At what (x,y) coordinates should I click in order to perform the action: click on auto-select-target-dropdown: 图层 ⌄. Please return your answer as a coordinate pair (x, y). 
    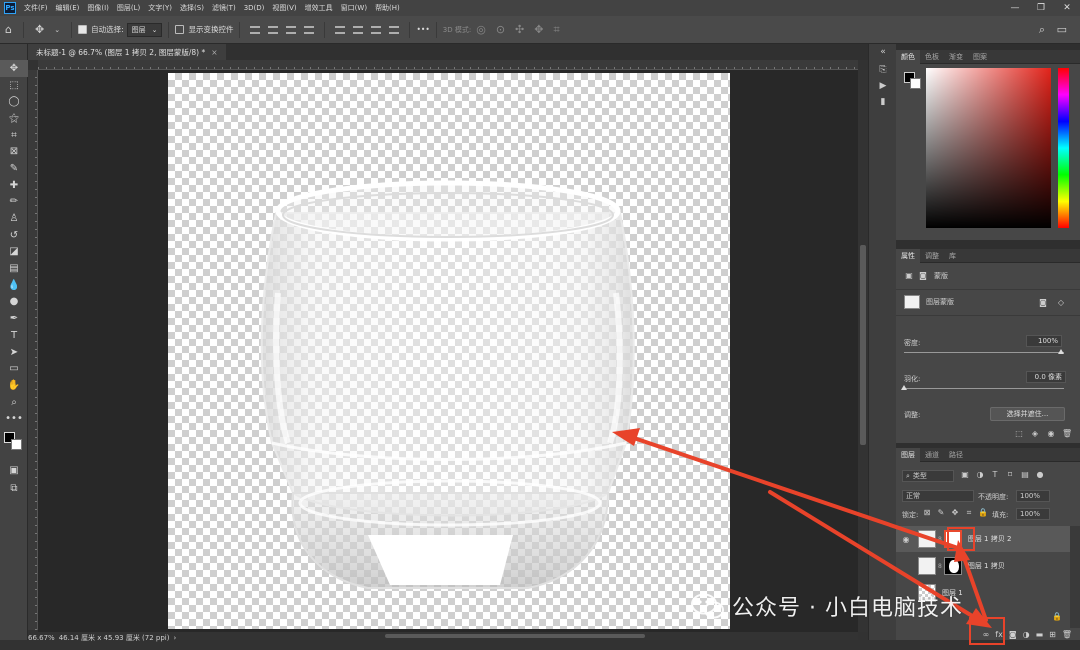
    Looking at the image, I should click on (144, 29).